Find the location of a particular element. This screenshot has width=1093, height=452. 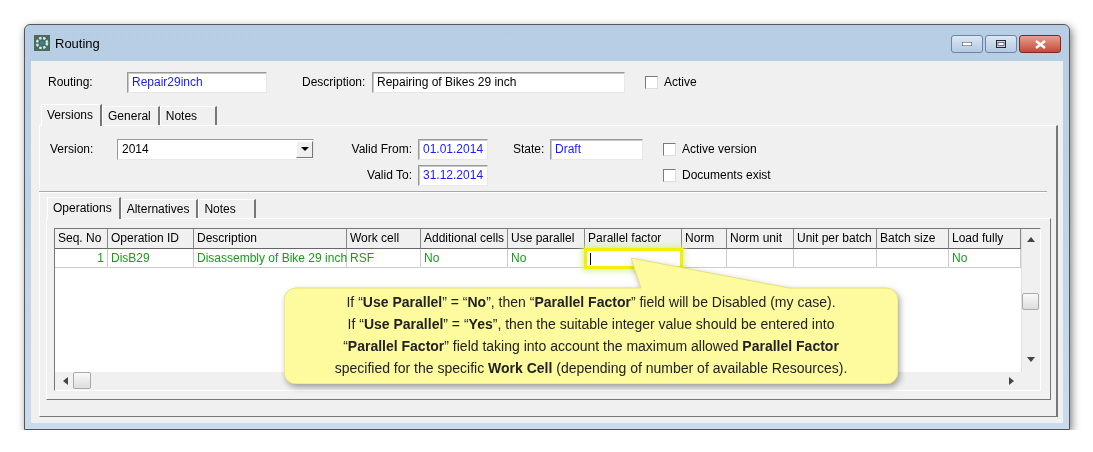

minimize-button is located at coordinates (967, 44).